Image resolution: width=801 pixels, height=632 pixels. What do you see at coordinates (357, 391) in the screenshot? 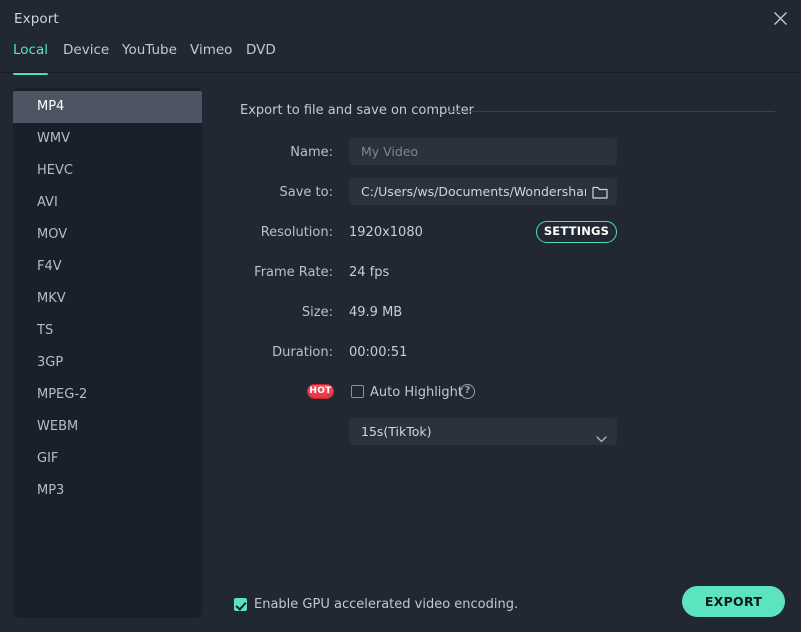
I see `auto-highlight-checkbox` at bounding box center [357, 391].